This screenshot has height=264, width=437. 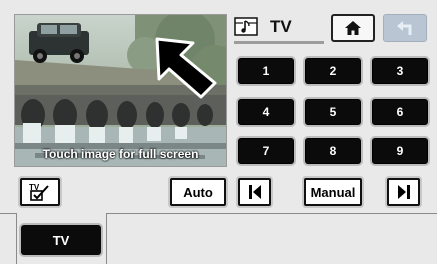 What do you see at coordinates (186, 68) in the screenshot?
I see `fullscreen-arrow-icon` at bounding box center [186, 68].